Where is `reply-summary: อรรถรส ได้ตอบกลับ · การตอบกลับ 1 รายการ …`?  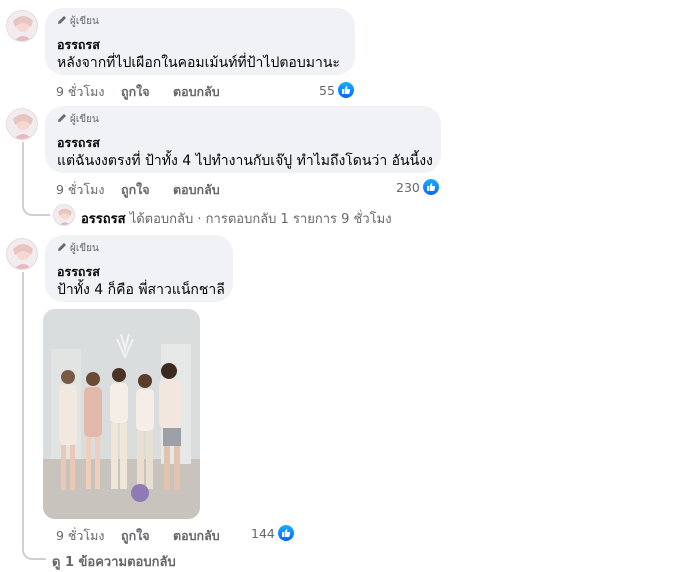
reply-summary: อรรถรส ได้ตอบกลับ · การตอบกลับ 1 รายการ … is located at coordinates (236, 218).